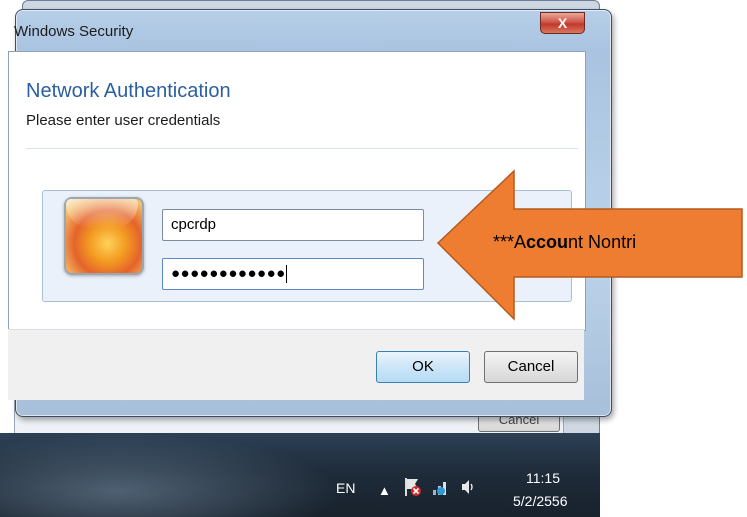 The width and height of the screenshot is (747, 517). I want to click on annotation-text: ***Account Nontri, so click(564, 242).